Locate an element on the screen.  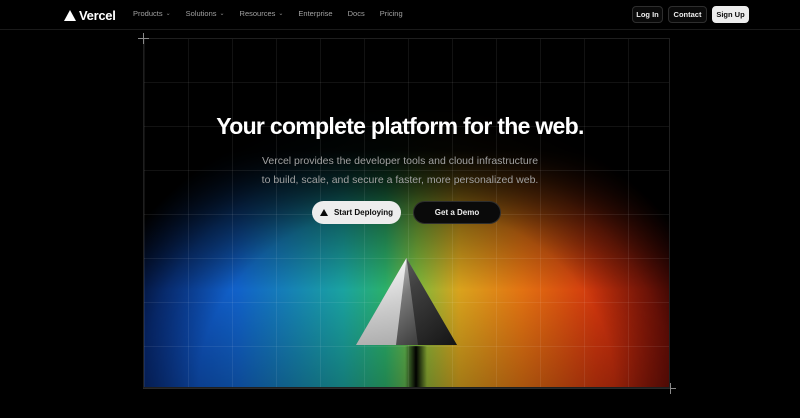
nav-item-enterprise: Enterprise is located at coordinates (315, 13).